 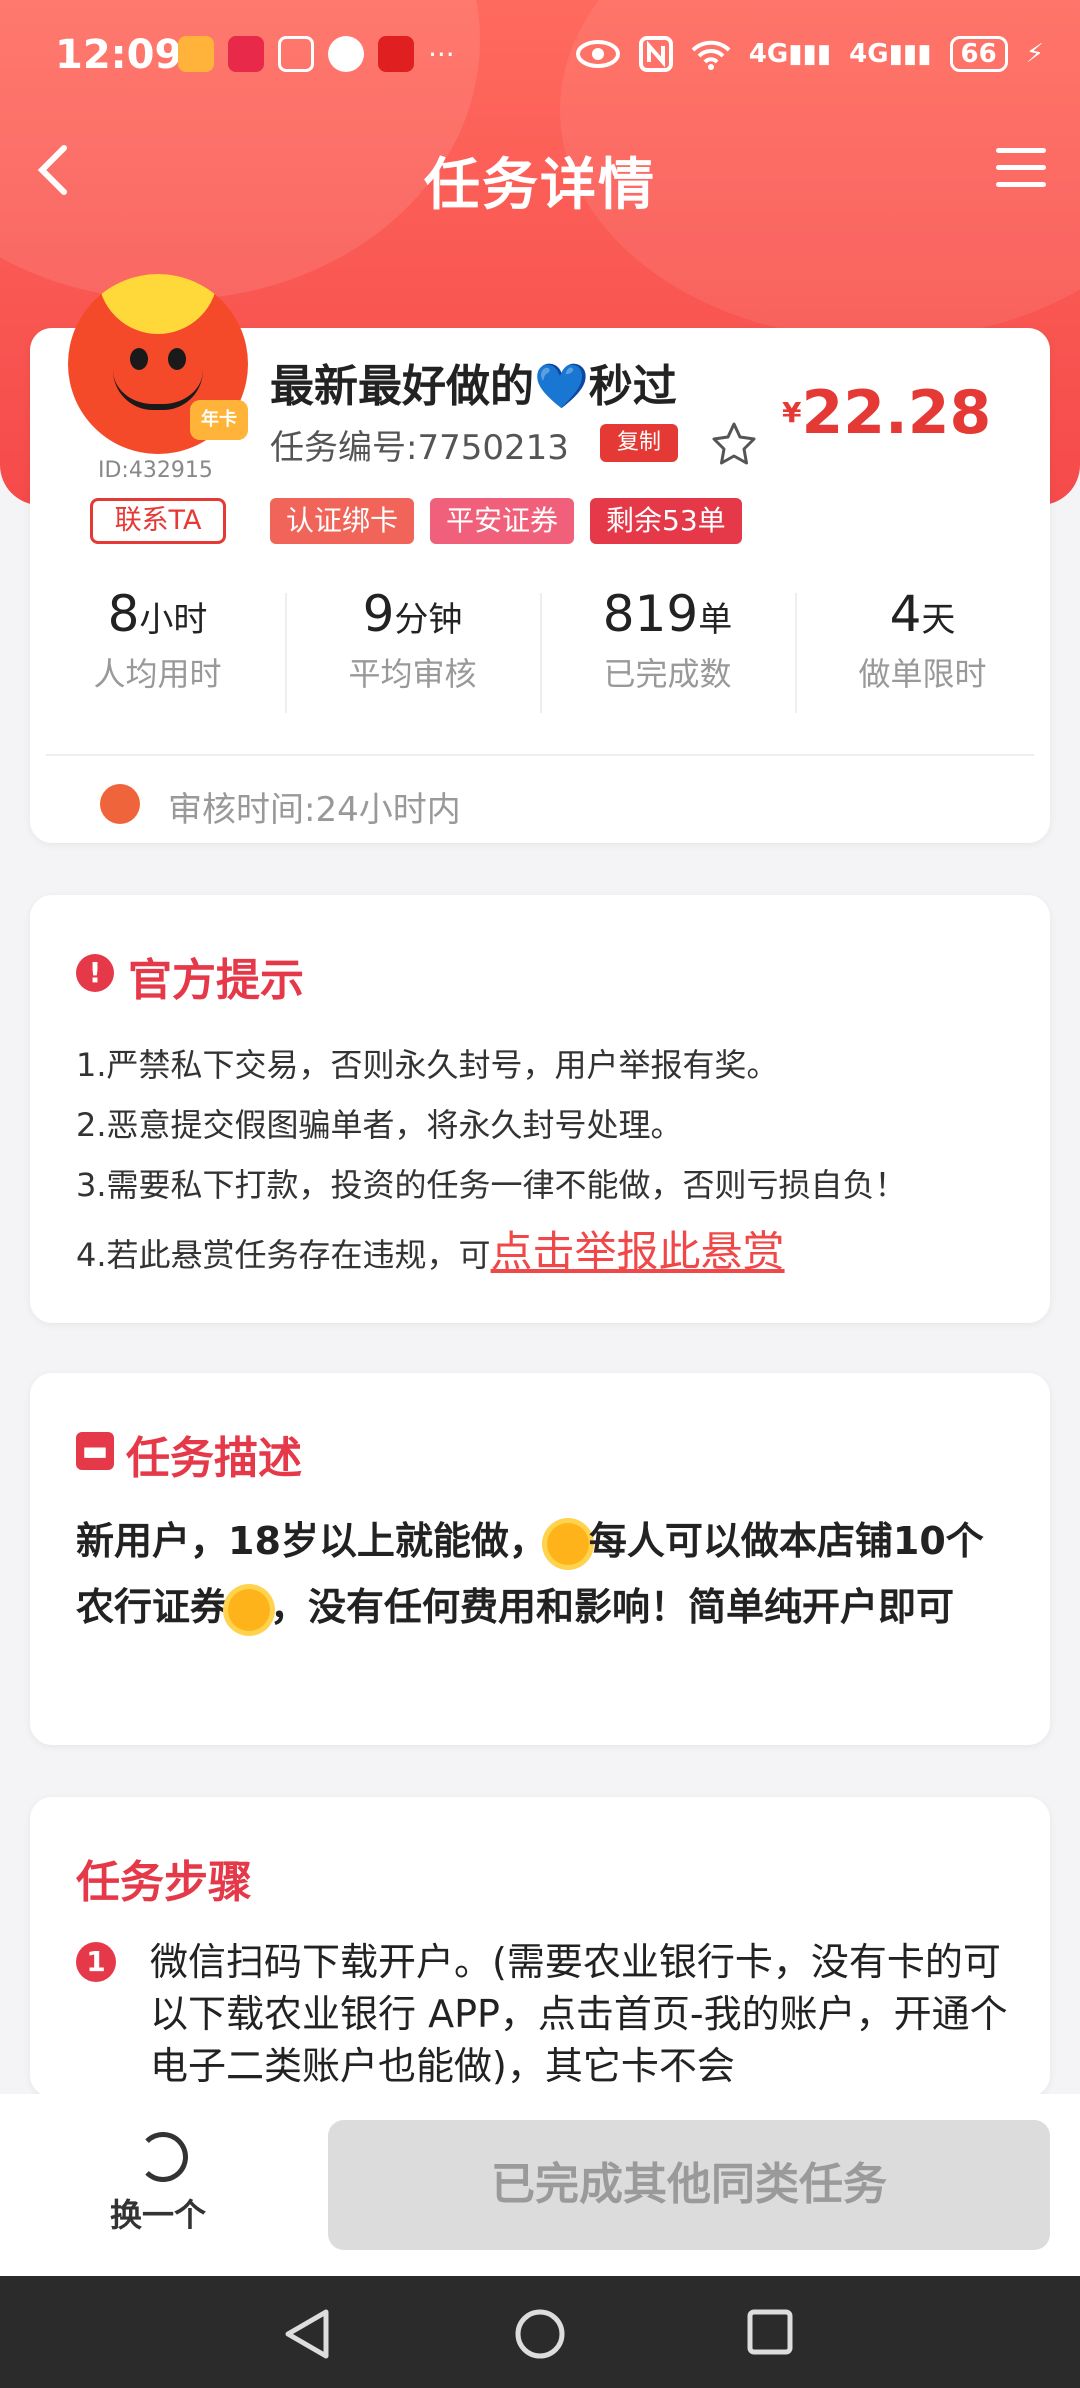 I want to click on stat-unit: 小时, so click(x=173, y=620).